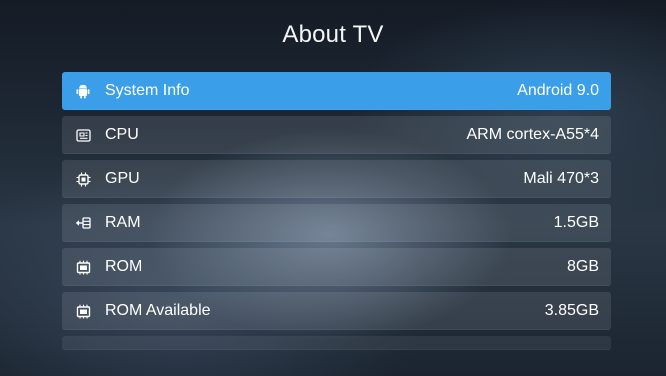 Image resolution: width=666 pixels, height=376 pixels. Describe the element at coordinates (558, 90) in the screenshot. I see `row-value: Android 9.0` at that location.